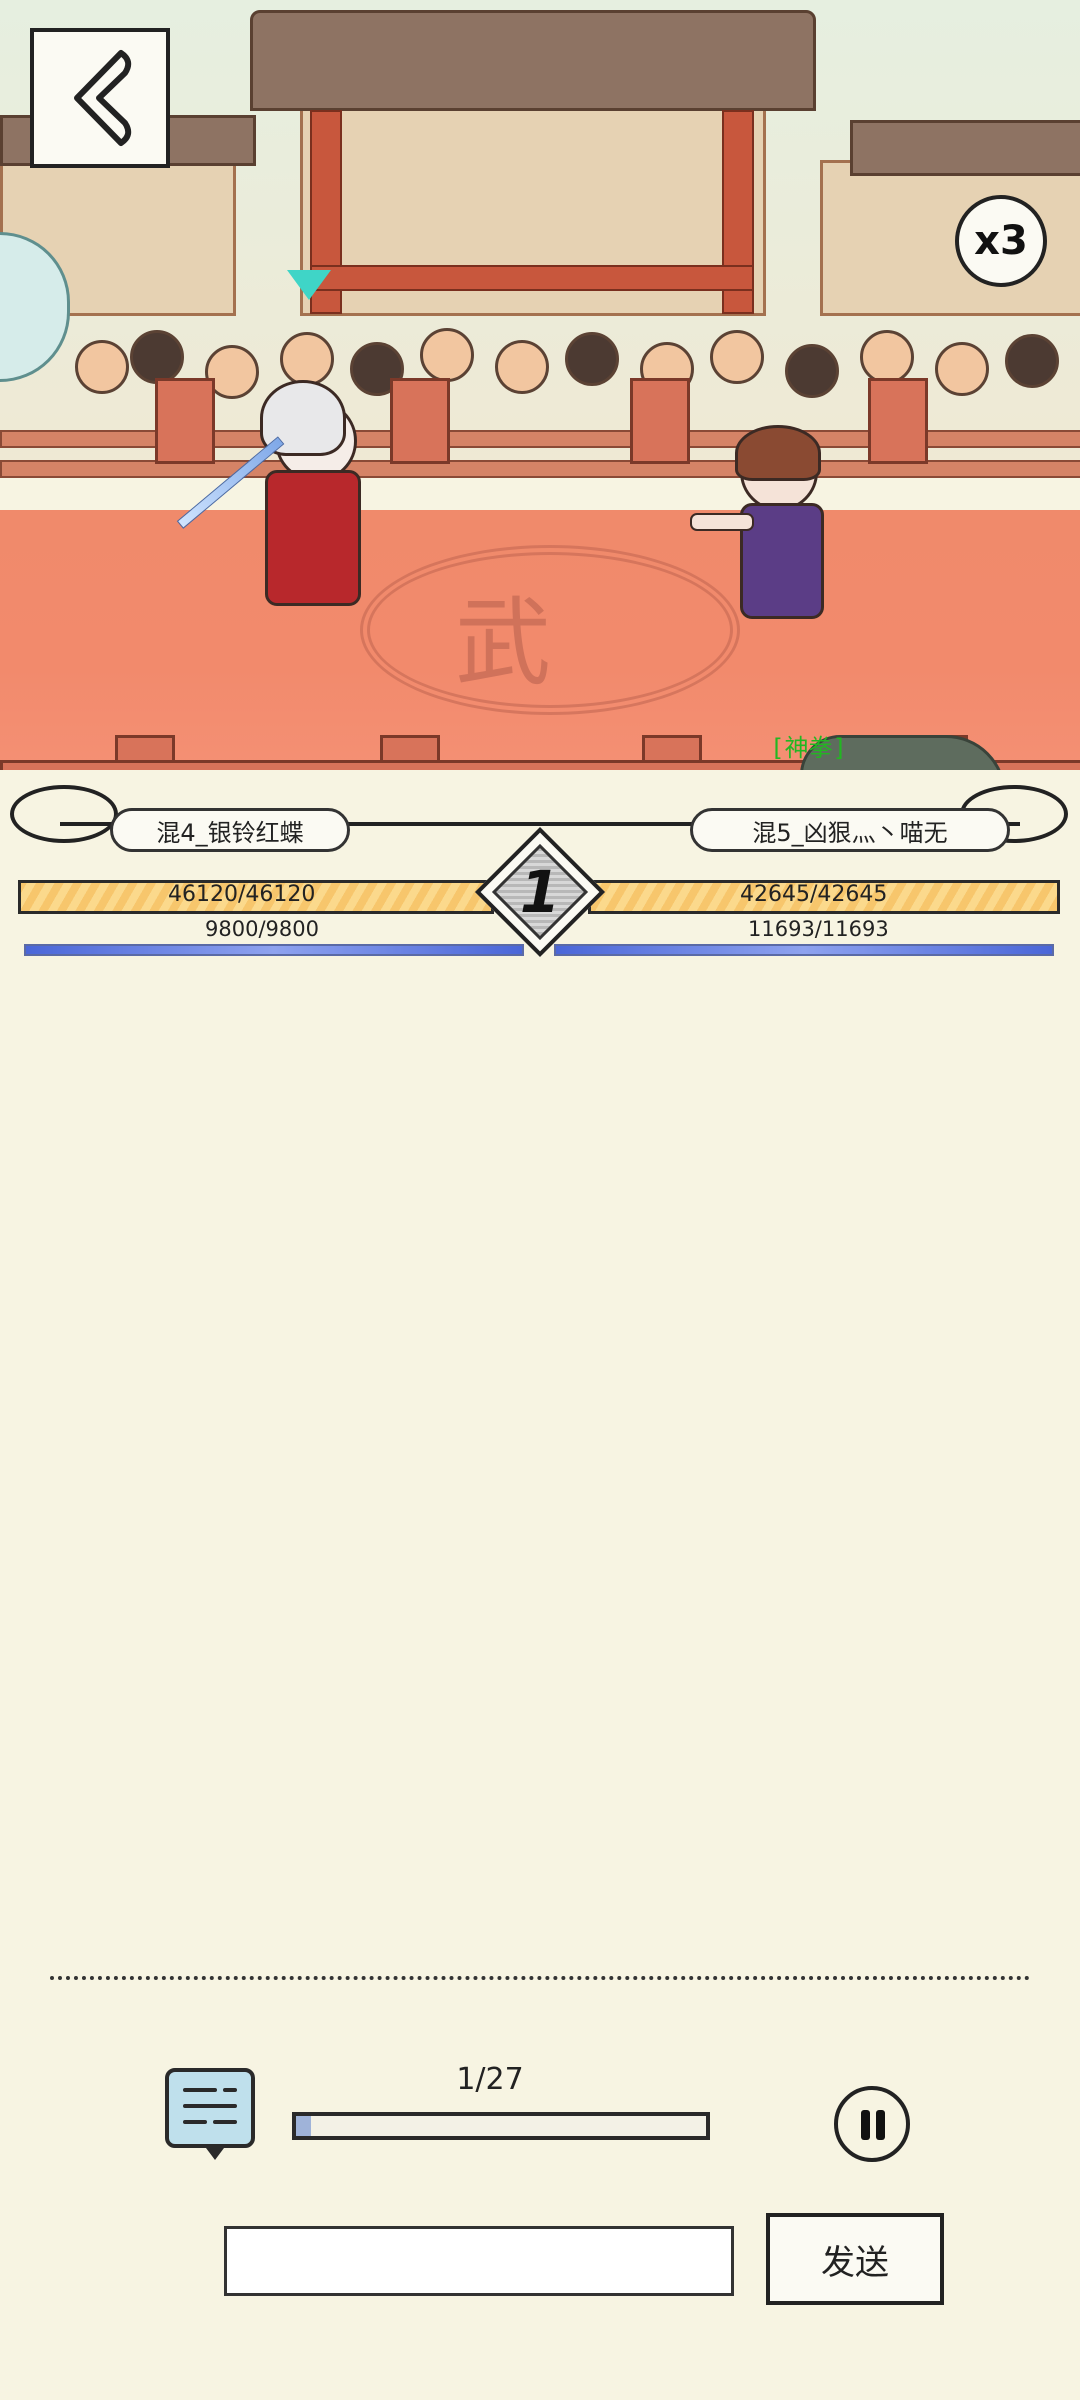 This screenshot has width=1080, height=2400. I want to click on fighter-right-hair, so click(778, 453).